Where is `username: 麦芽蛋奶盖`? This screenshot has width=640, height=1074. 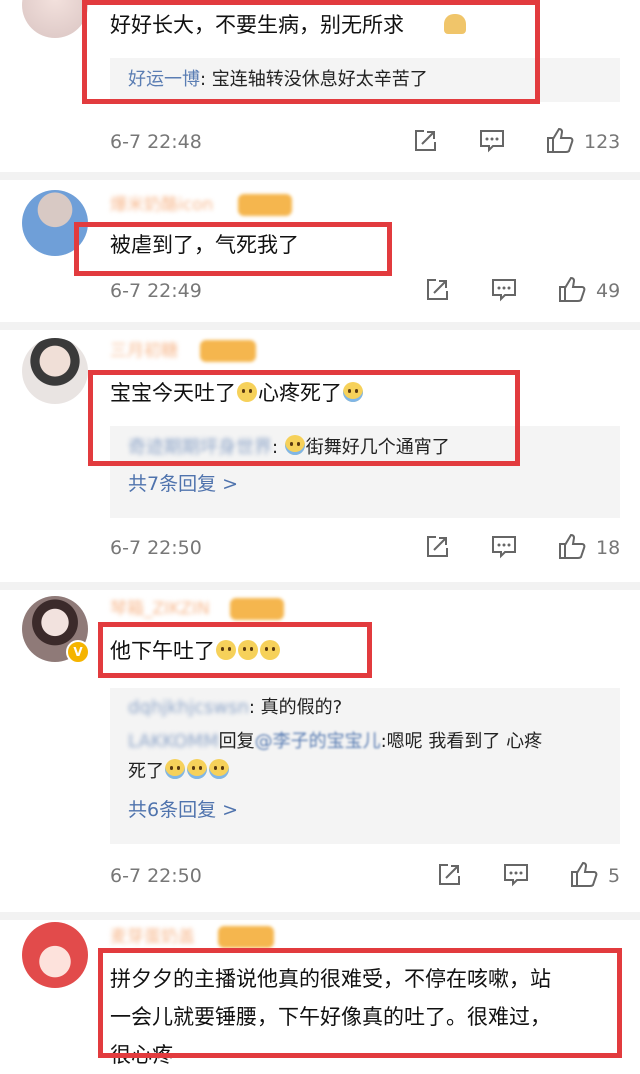
username: 麦芽蛋奶盖 is located at coordinates (152, 937).